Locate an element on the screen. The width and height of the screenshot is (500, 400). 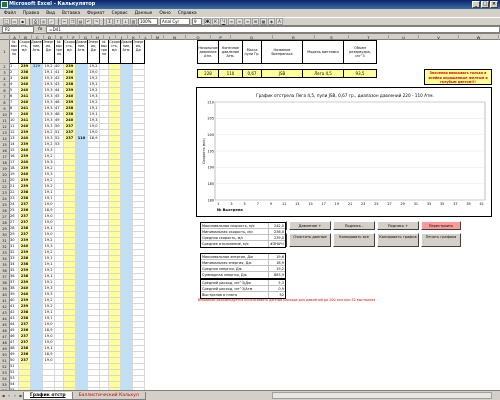
pressure-plus-button: Давление + is located at coordinates (310, 225).